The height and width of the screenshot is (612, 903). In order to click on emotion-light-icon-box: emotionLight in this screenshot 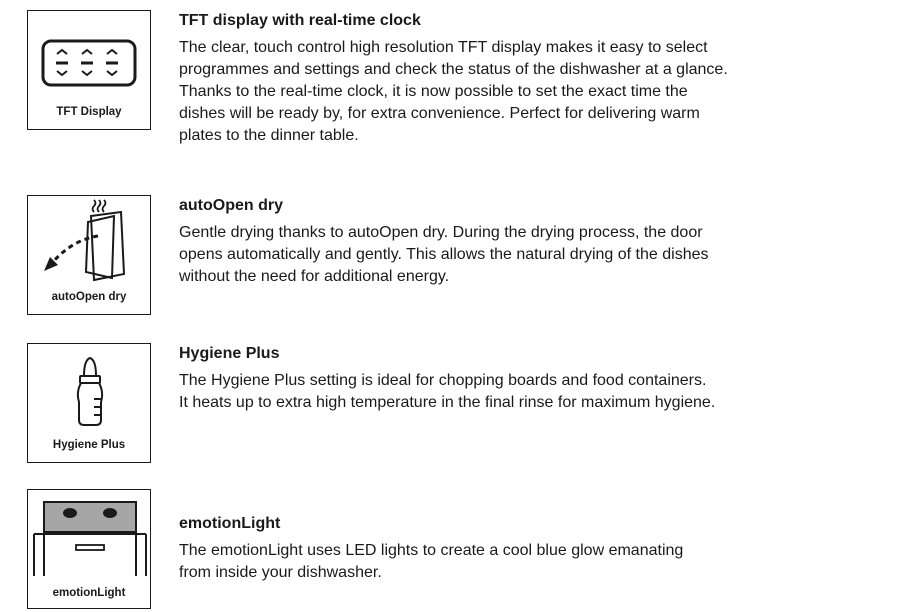, I will do `click(89, 549)`.